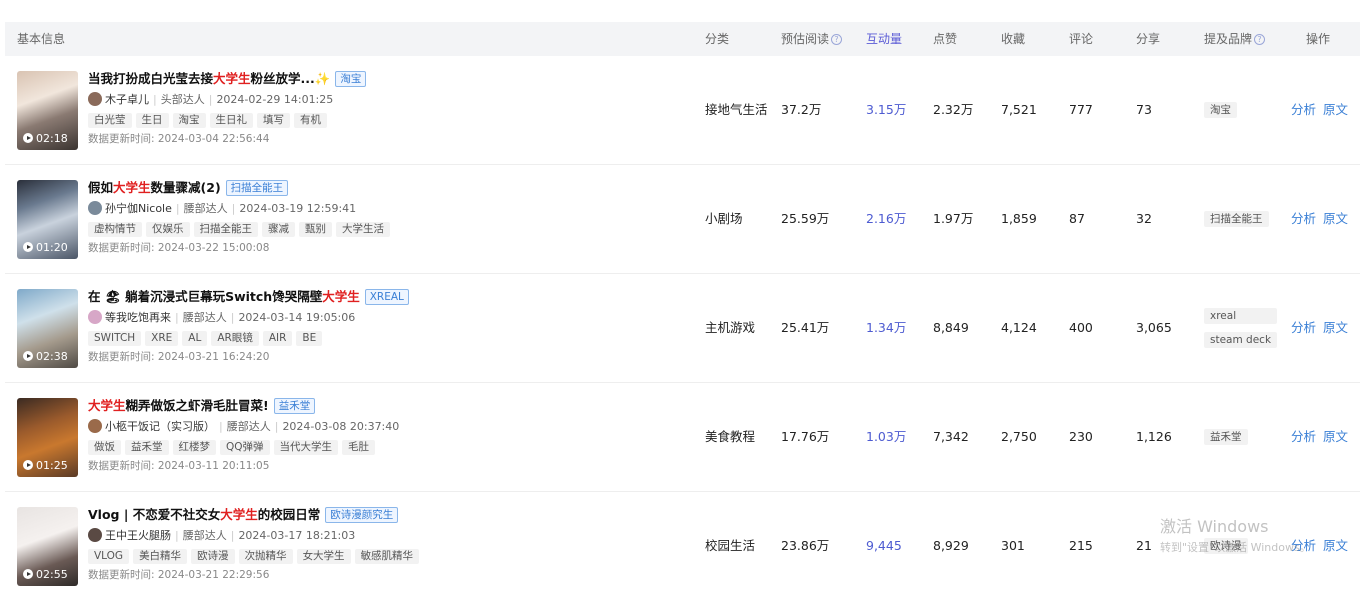  I want to click on author-line: 王中王火腿肠 | 腰部达人 | 2024-03-17 18:21:03, so click(383, 536).